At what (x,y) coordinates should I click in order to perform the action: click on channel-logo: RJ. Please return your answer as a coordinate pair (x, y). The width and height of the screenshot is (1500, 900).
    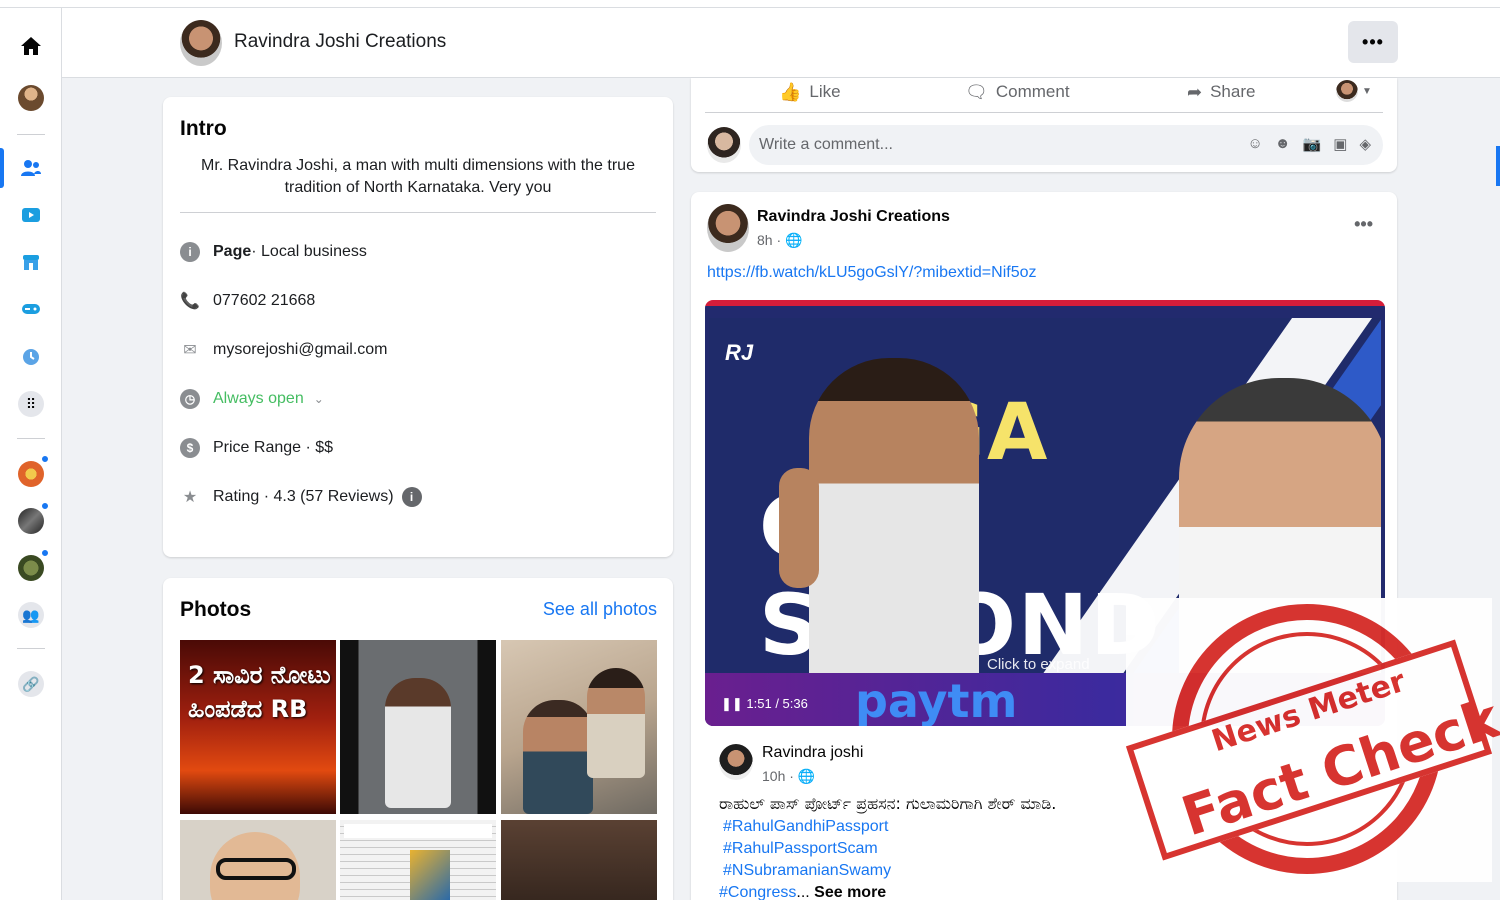
    Looking at the image, I should click on (739, 352).